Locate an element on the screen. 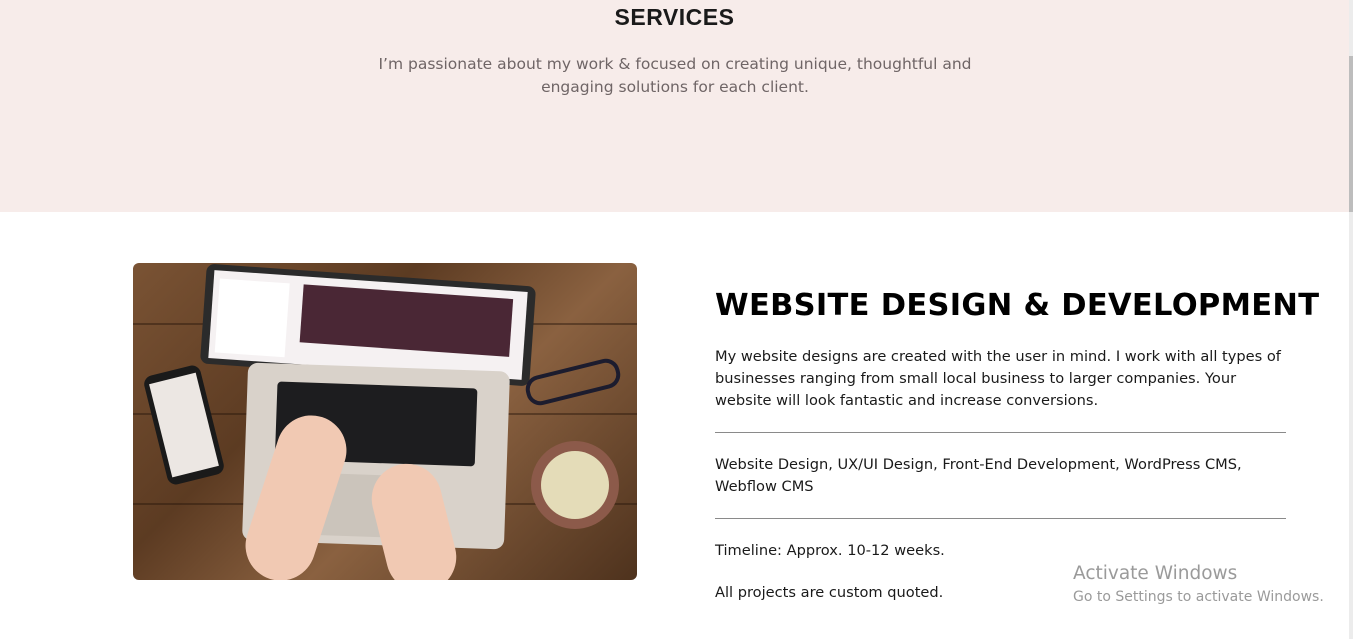 The height and width of the screenshot is (639, 1353). phone-screen is located at coordinates (184, 425).